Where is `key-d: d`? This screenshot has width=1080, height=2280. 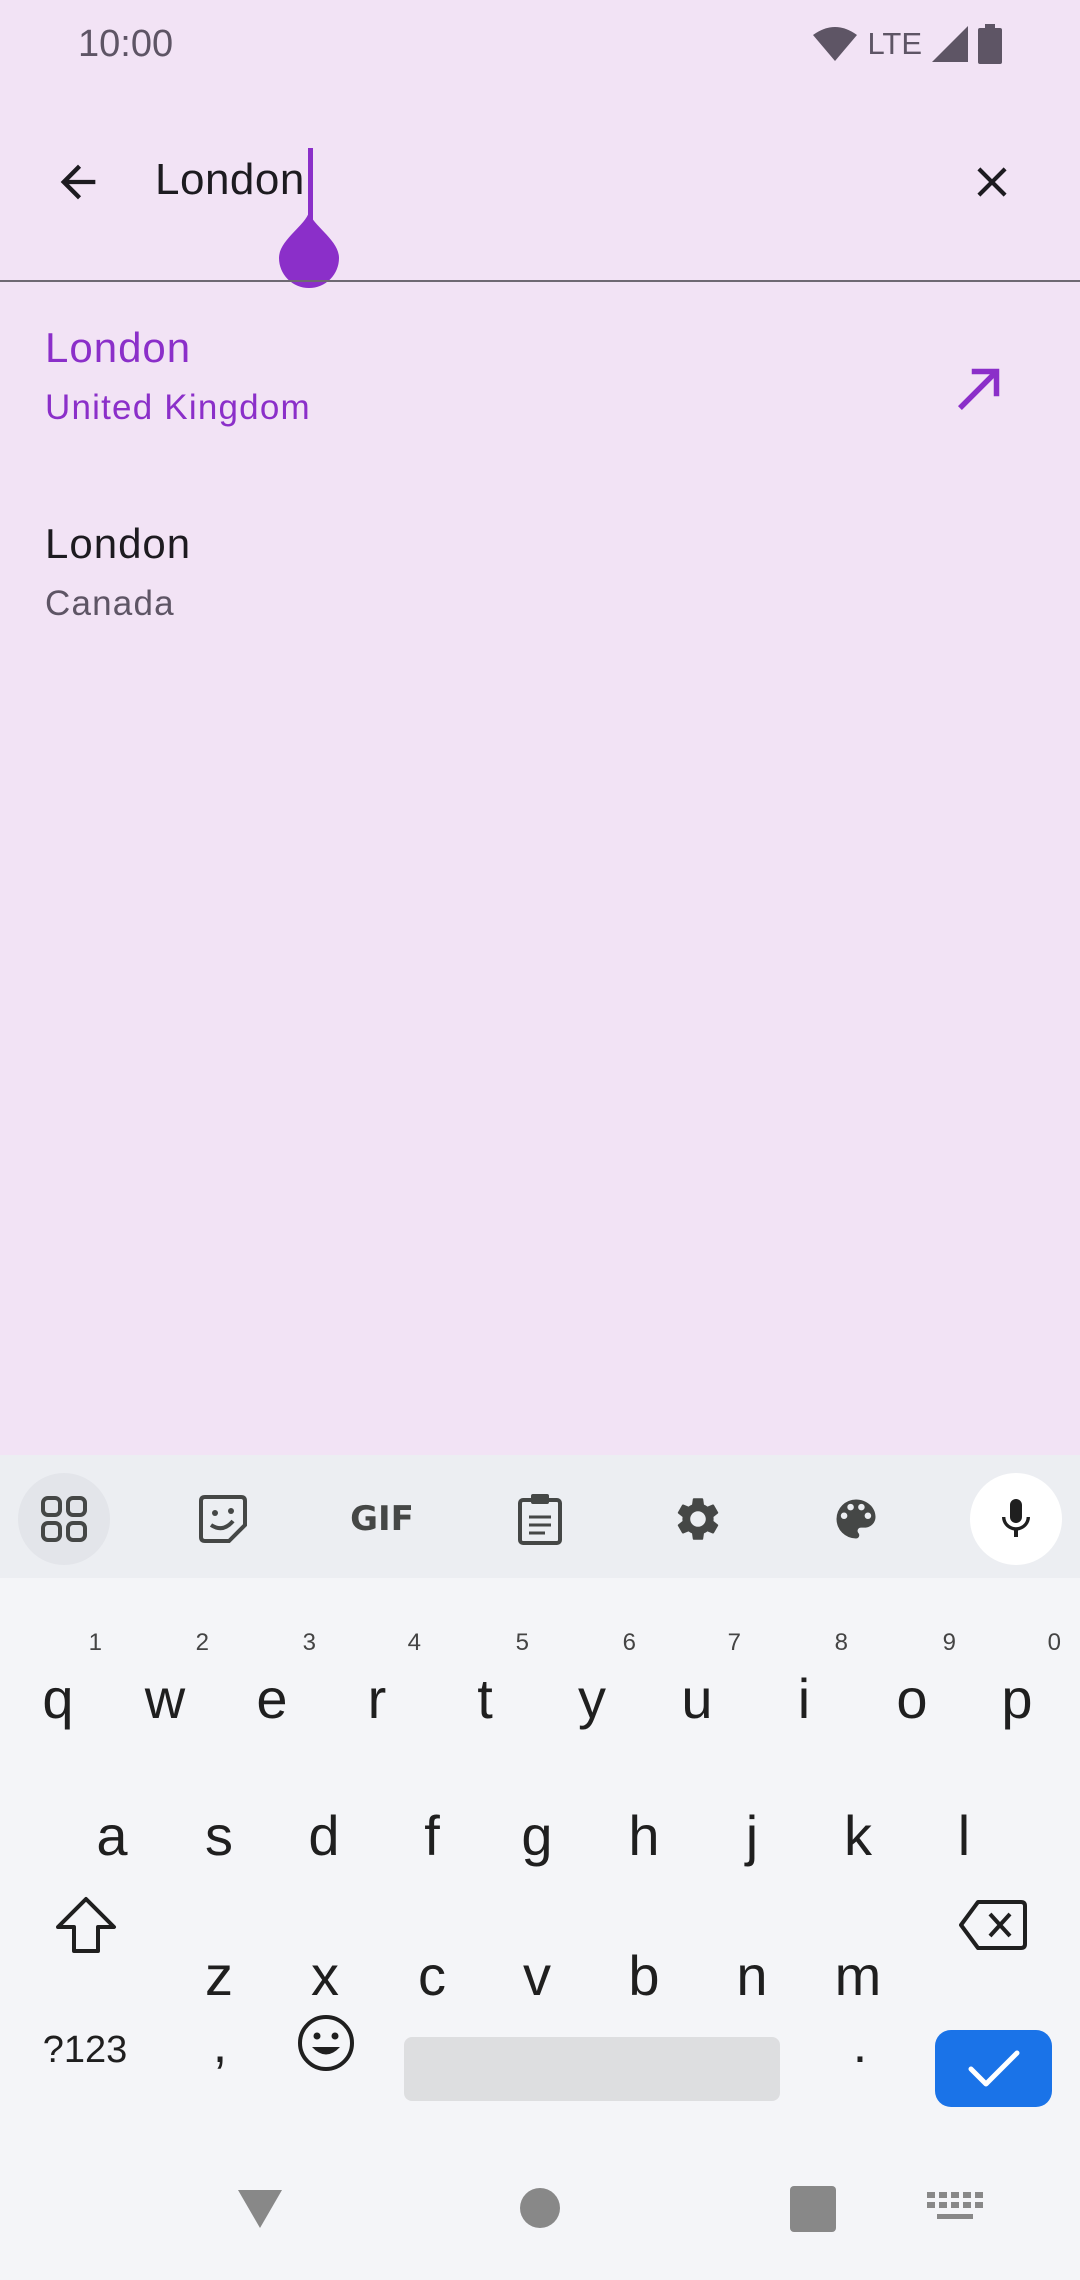
key-d: d is located at coordinates (324, 1836).